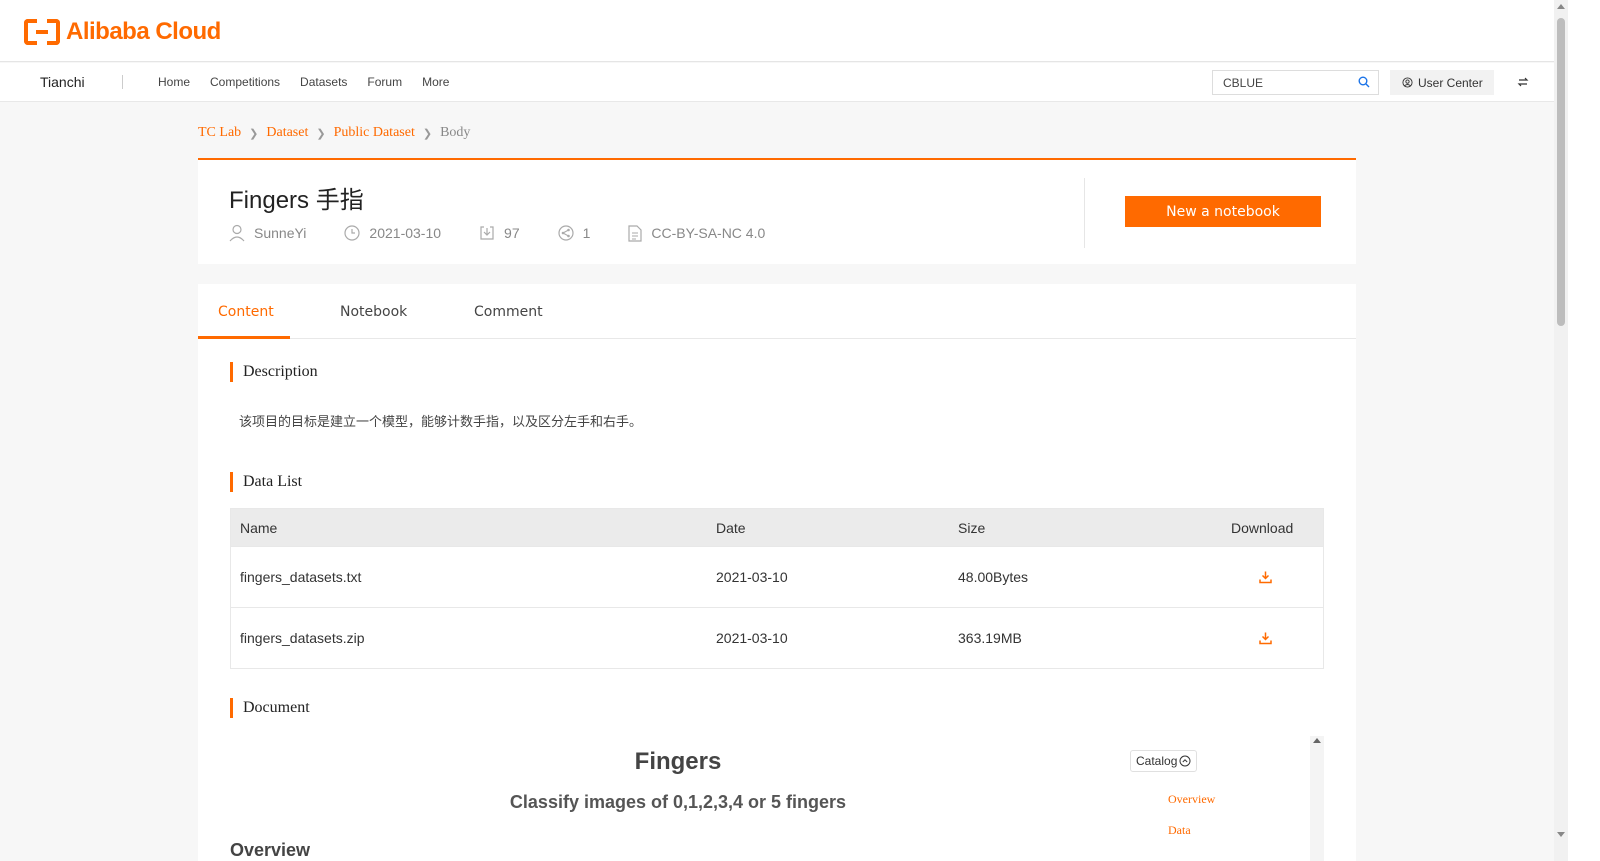  Describe the element at coordinates (708, 233) in the screenshot. I see `license-text: CC-BY-SA-NC 4.0` at that location.